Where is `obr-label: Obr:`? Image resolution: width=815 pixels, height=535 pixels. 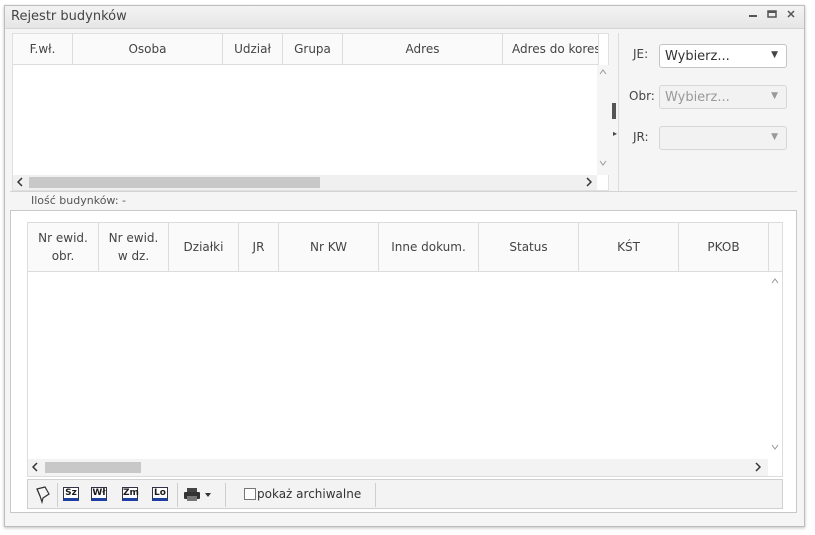 obr-label: Obr: is located at coordinates (642, 96).